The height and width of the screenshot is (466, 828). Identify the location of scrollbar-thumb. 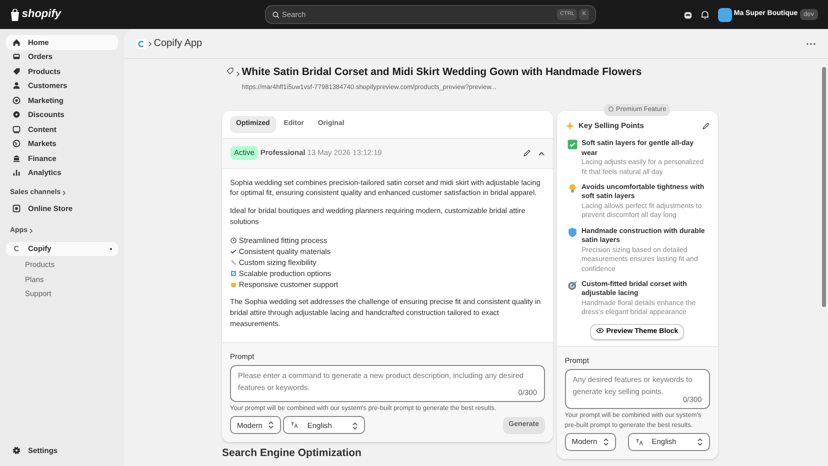
(824, 187).